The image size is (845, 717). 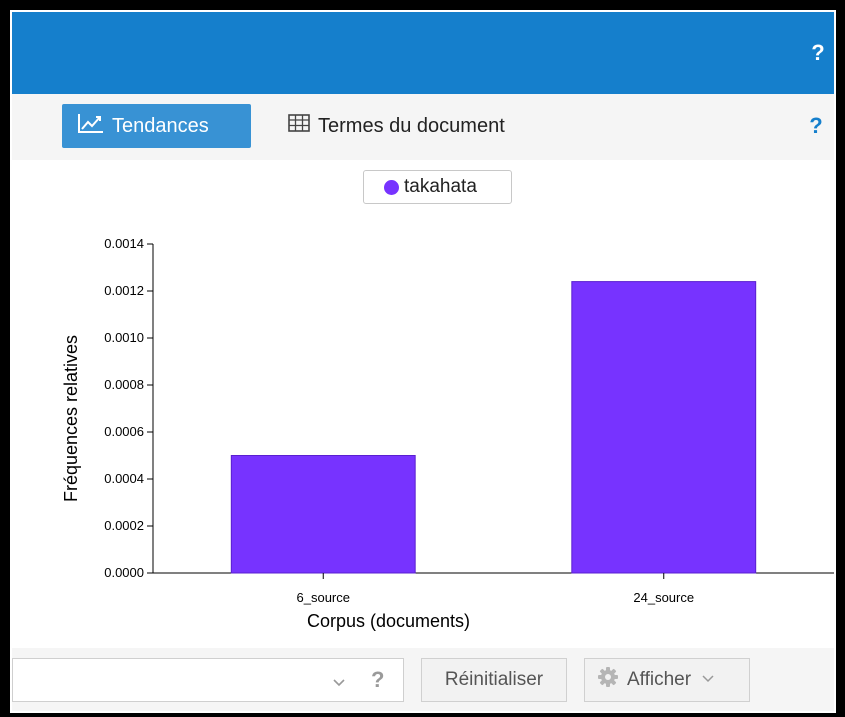 What do you see at coordinates (124, 384) in the screenshot?
I see `y-tick-label: 0.0008` at bounding box center [124, 384].